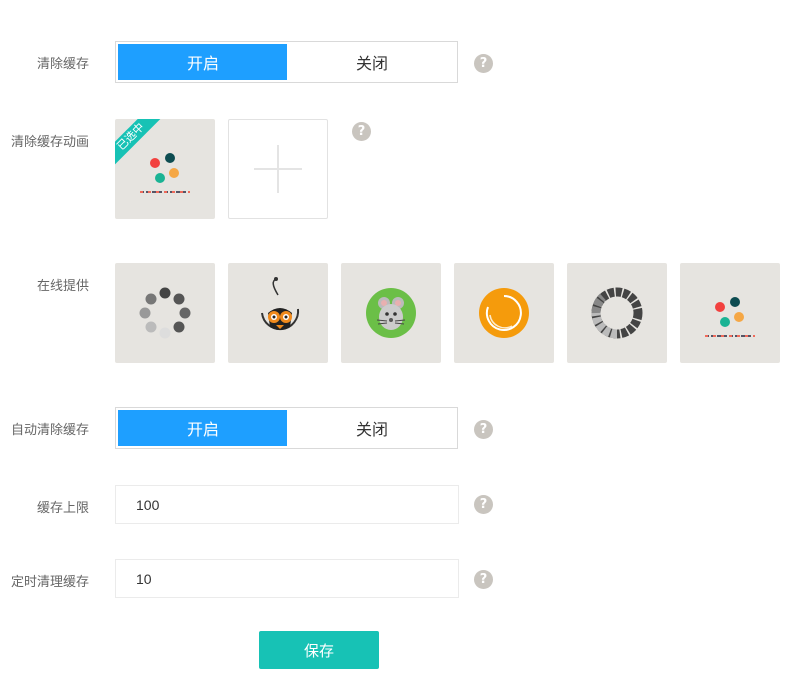 This screenshot has width=797, height=681. Describe the element at coordinates (203, 62) in the screenshot. I see `clear-cache-on-option: 开启` at that location.